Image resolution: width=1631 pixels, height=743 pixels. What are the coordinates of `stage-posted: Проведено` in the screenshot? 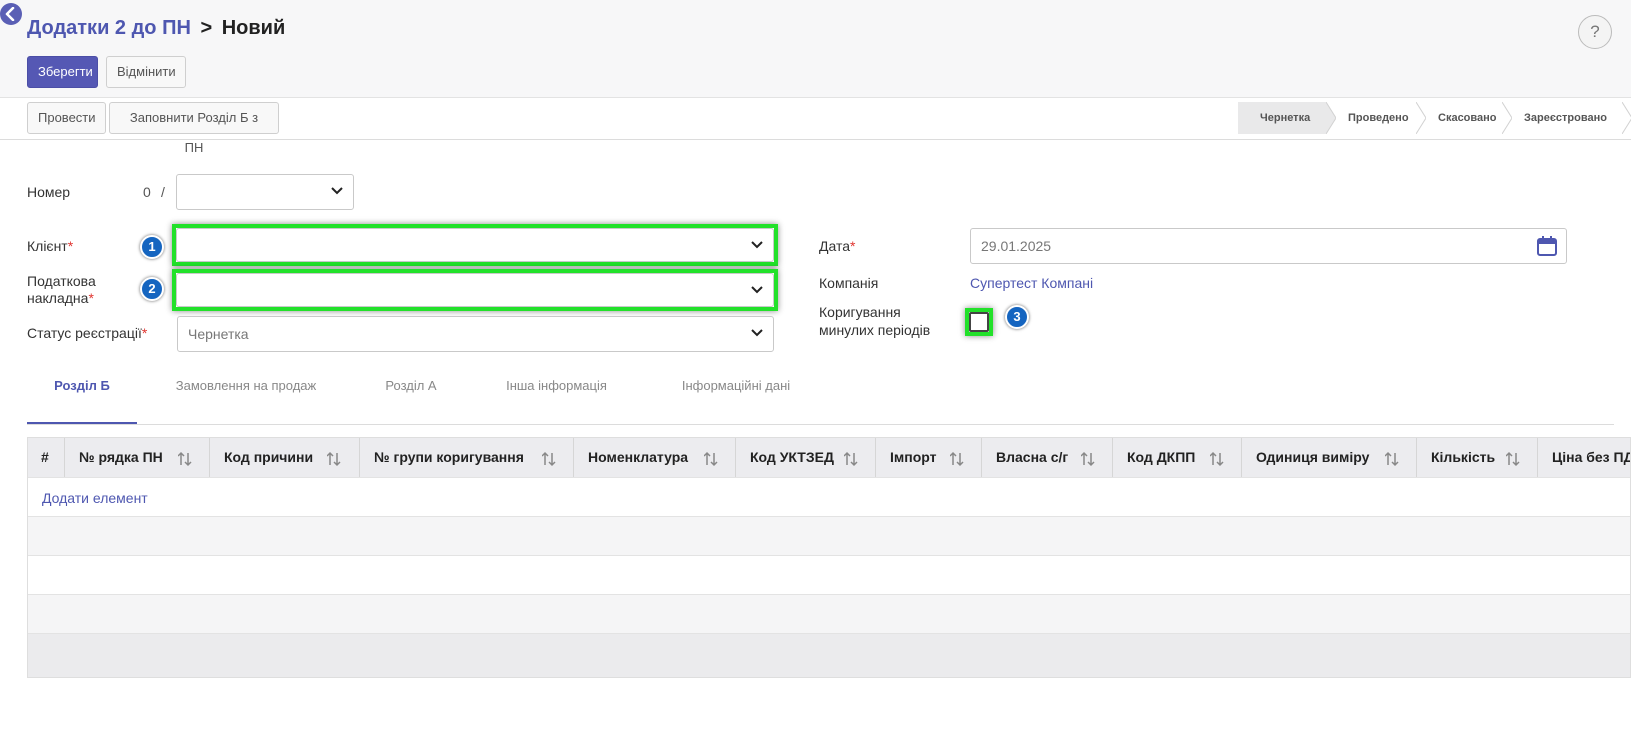 It's located at (1376, 118).